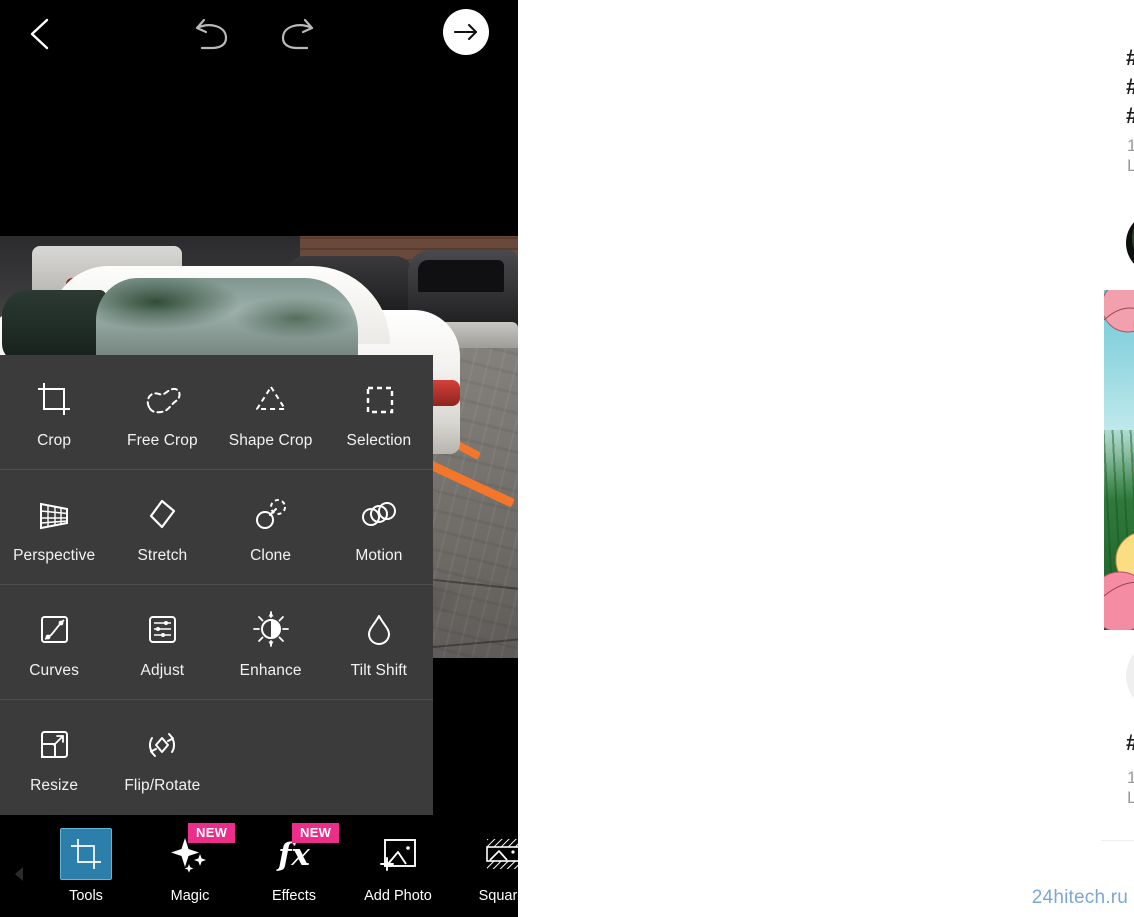 This screenshot has width=1134, height=917. I want to click on crop-icon, so click(54, 399).